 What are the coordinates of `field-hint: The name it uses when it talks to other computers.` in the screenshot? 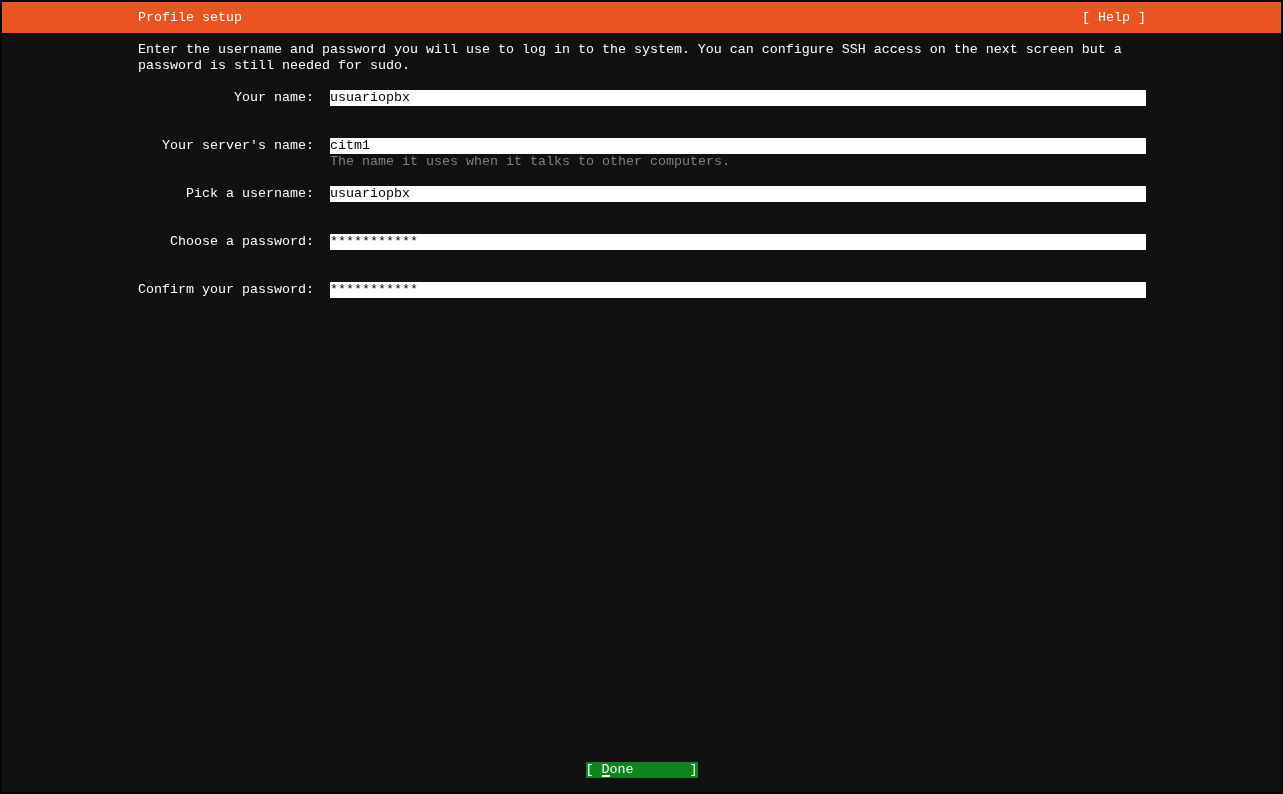 It's located at (530, 162).